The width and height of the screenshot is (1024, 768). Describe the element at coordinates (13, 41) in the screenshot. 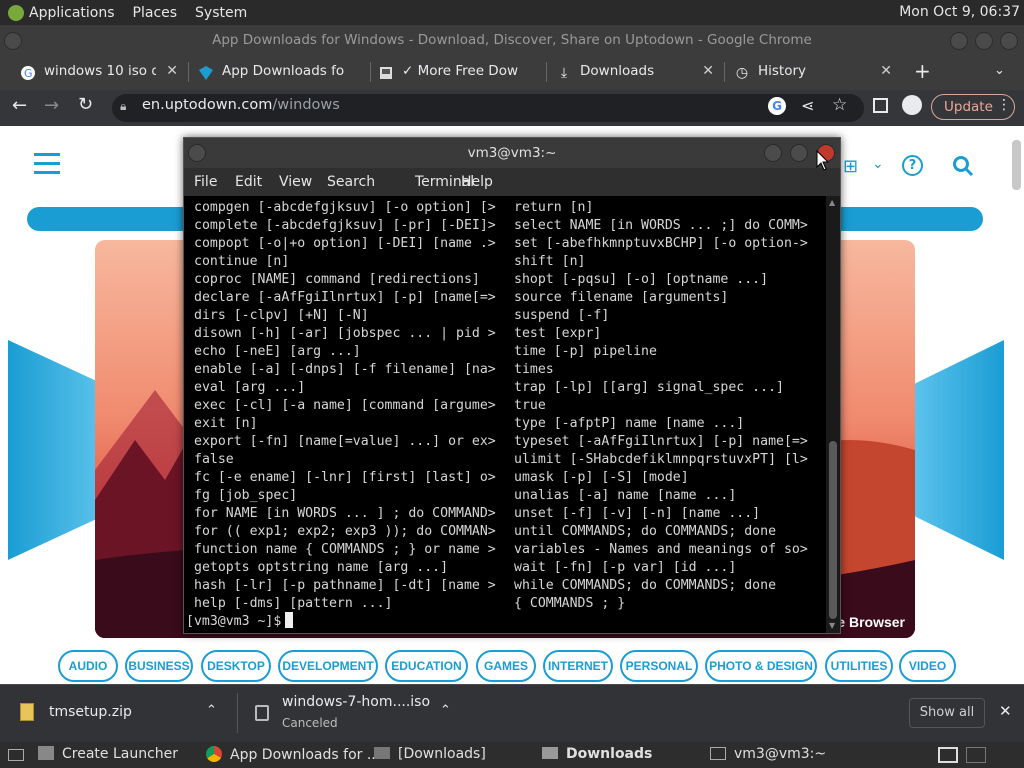

I see `window-menu-button` at that location.